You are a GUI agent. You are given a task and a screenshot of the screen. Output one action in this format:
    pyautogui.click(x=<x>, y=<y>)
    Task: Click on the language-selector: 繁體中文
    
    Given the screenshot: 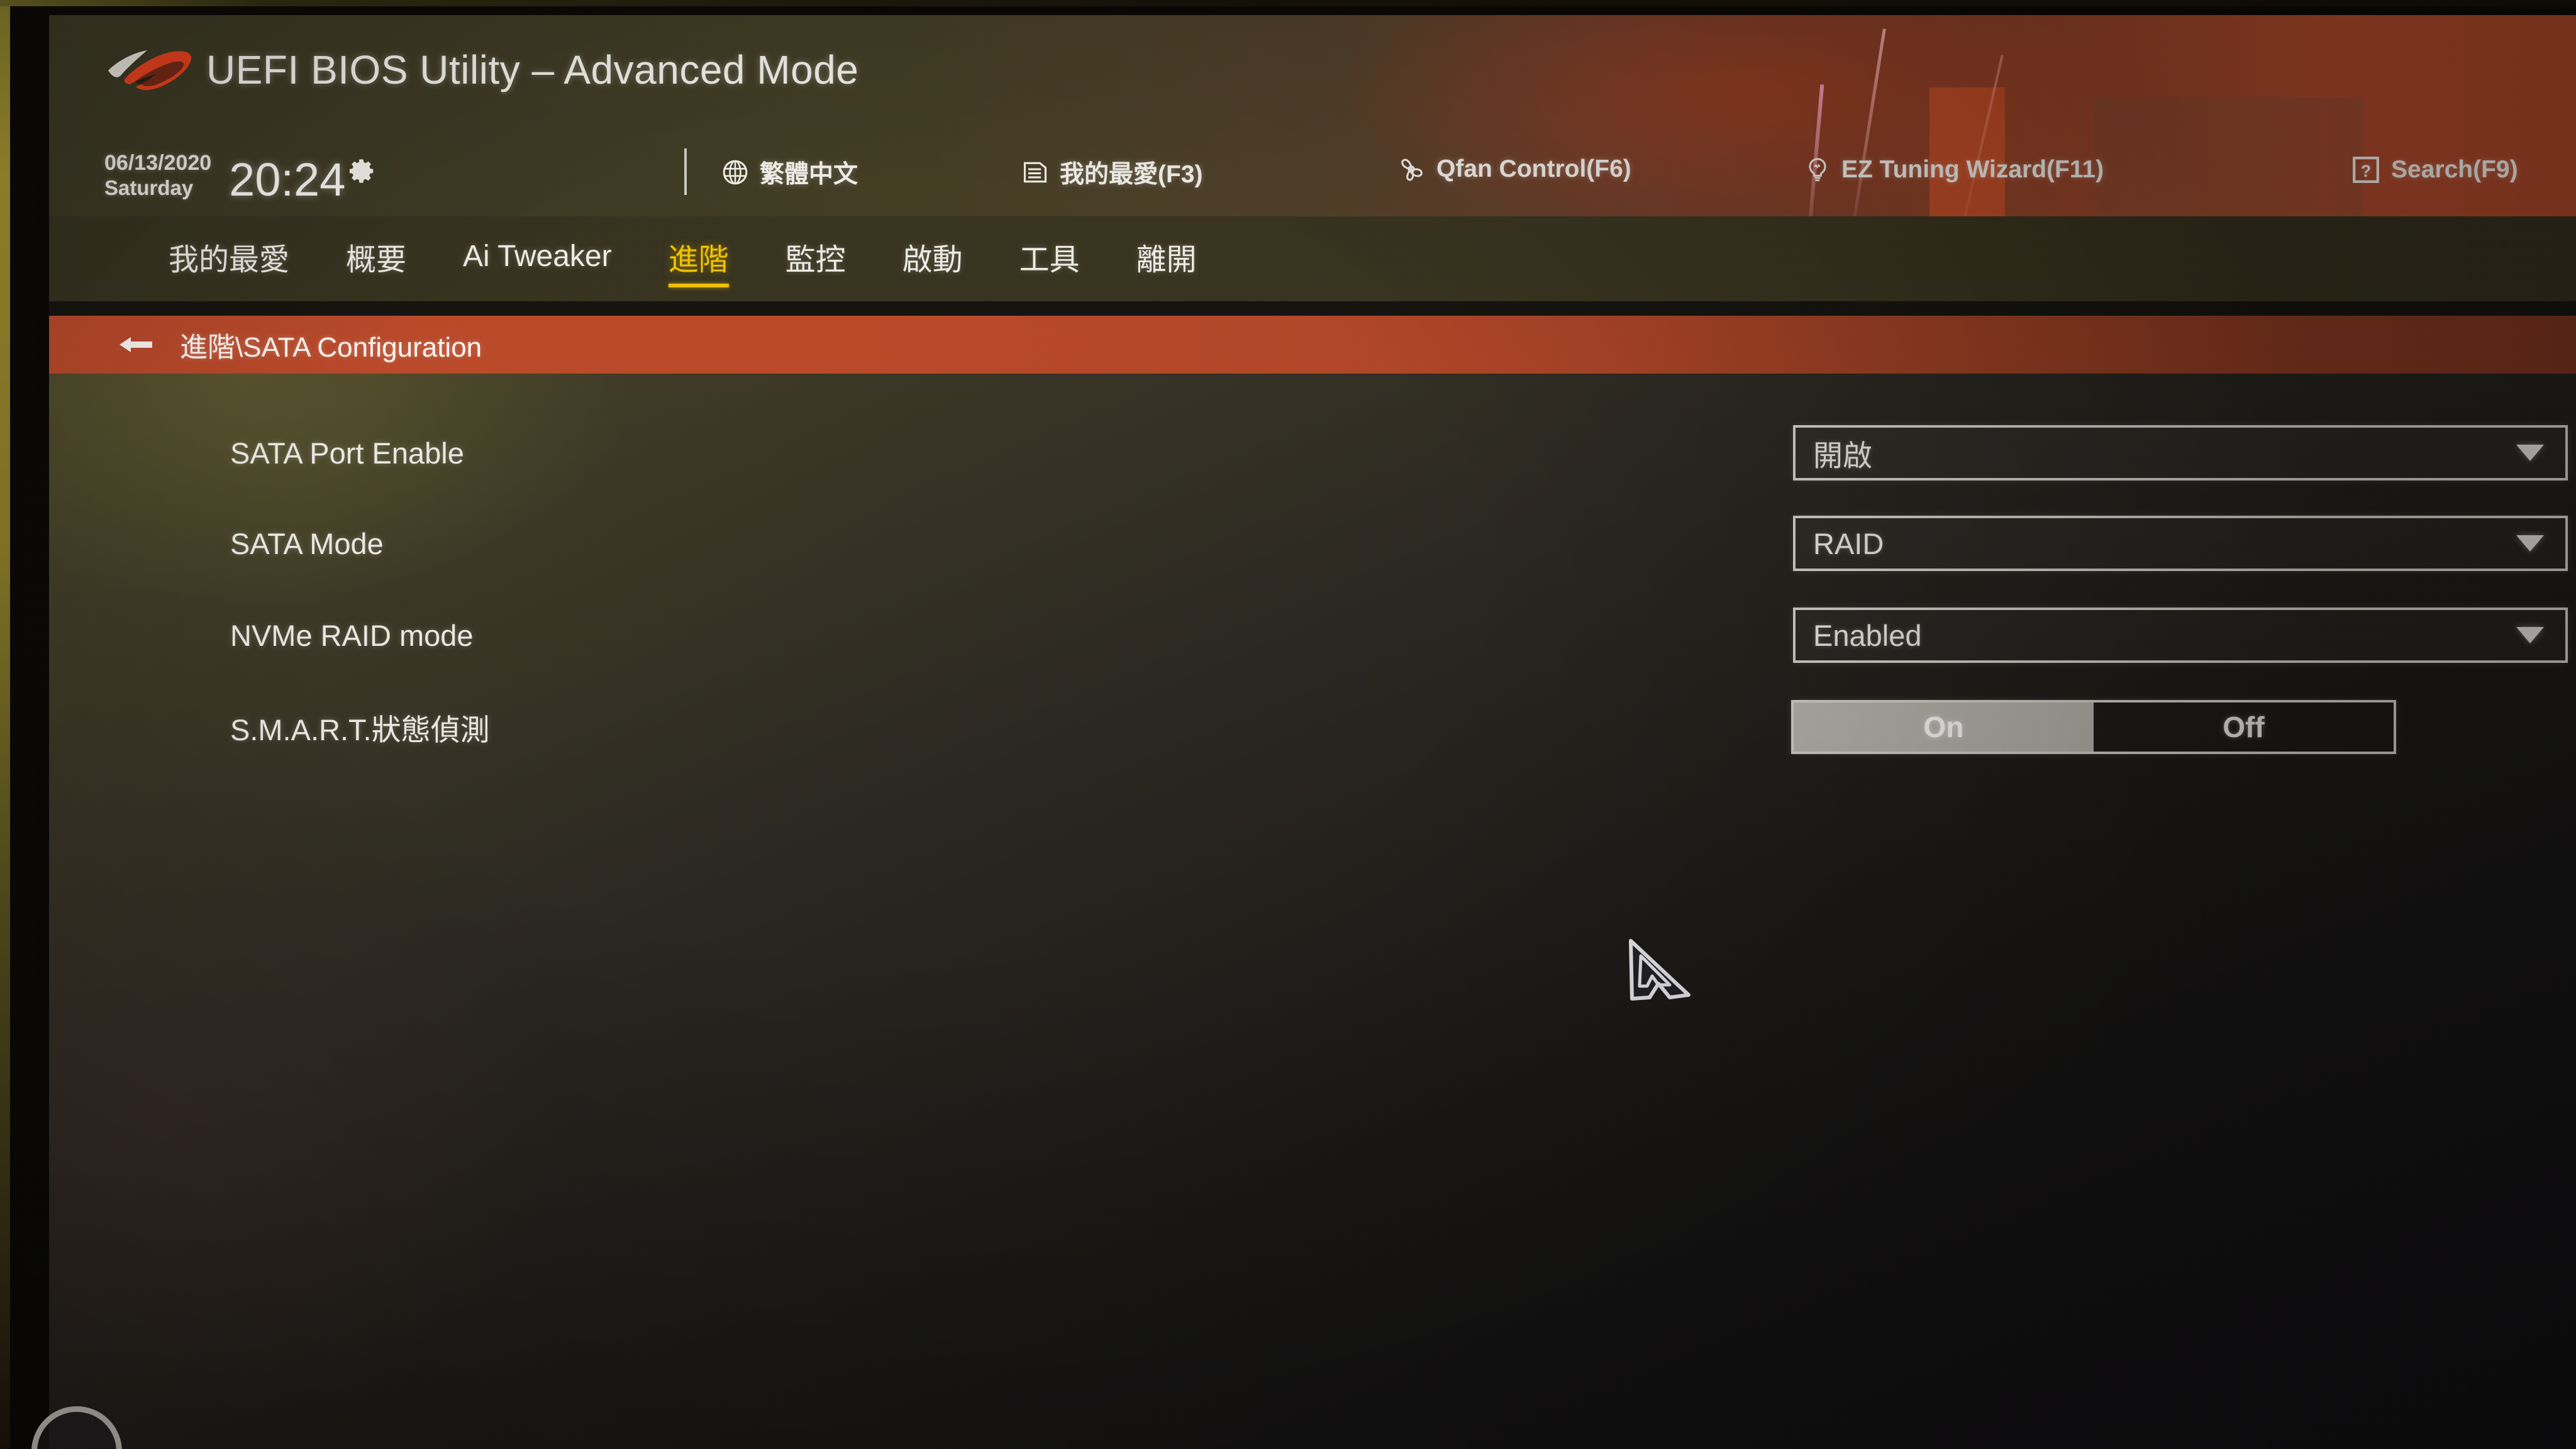 What is the action you would take?
    pyautogui.click(x=789, y=172)
    